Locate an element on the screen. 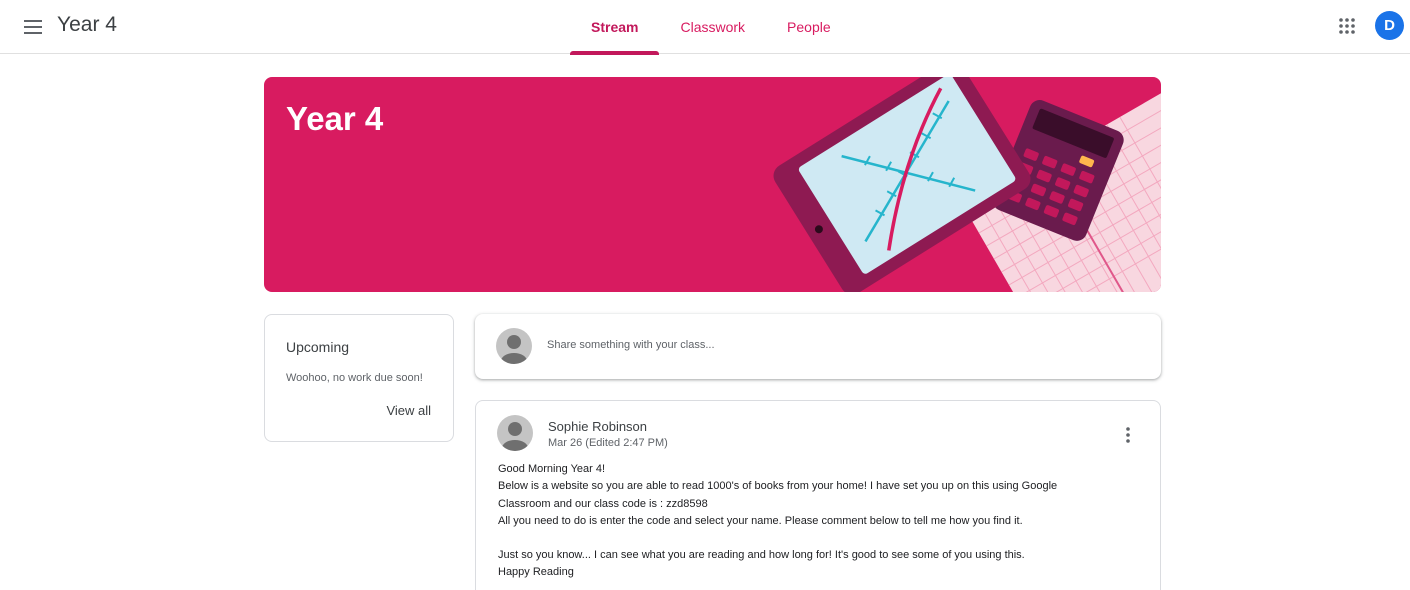 This screenshot has height=590, width=1410. user-avatar-placeholder is located at coordinates (514, 346).